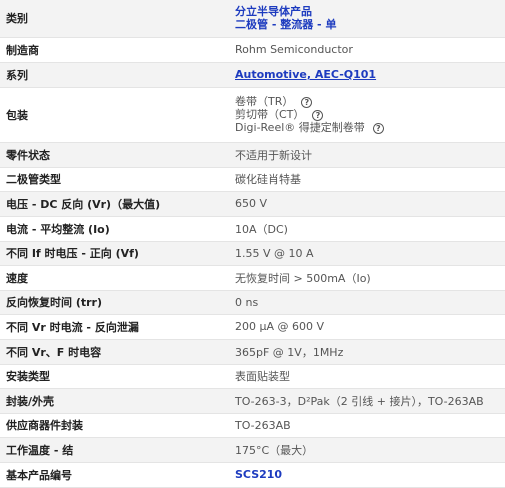 The width and height of the screenshot is (505, 488). What do you see at coordinates (300, 127) in the screenshot?
I see `packaging-label: Digi-Reel® 得捷定制卷带` at bounding box center [300, 127].